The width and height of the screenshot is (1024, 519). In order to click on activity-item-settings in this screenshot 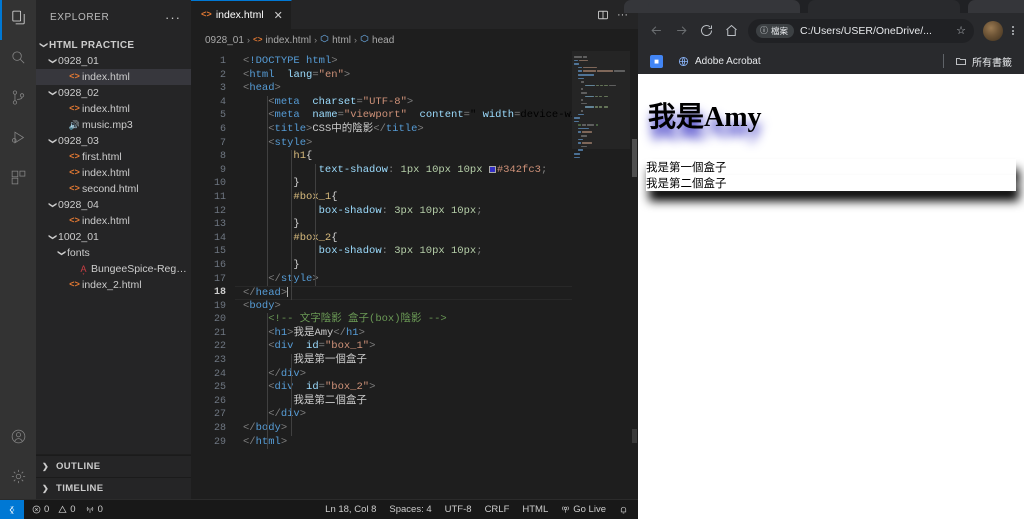, I will do `click(18, 479)`.